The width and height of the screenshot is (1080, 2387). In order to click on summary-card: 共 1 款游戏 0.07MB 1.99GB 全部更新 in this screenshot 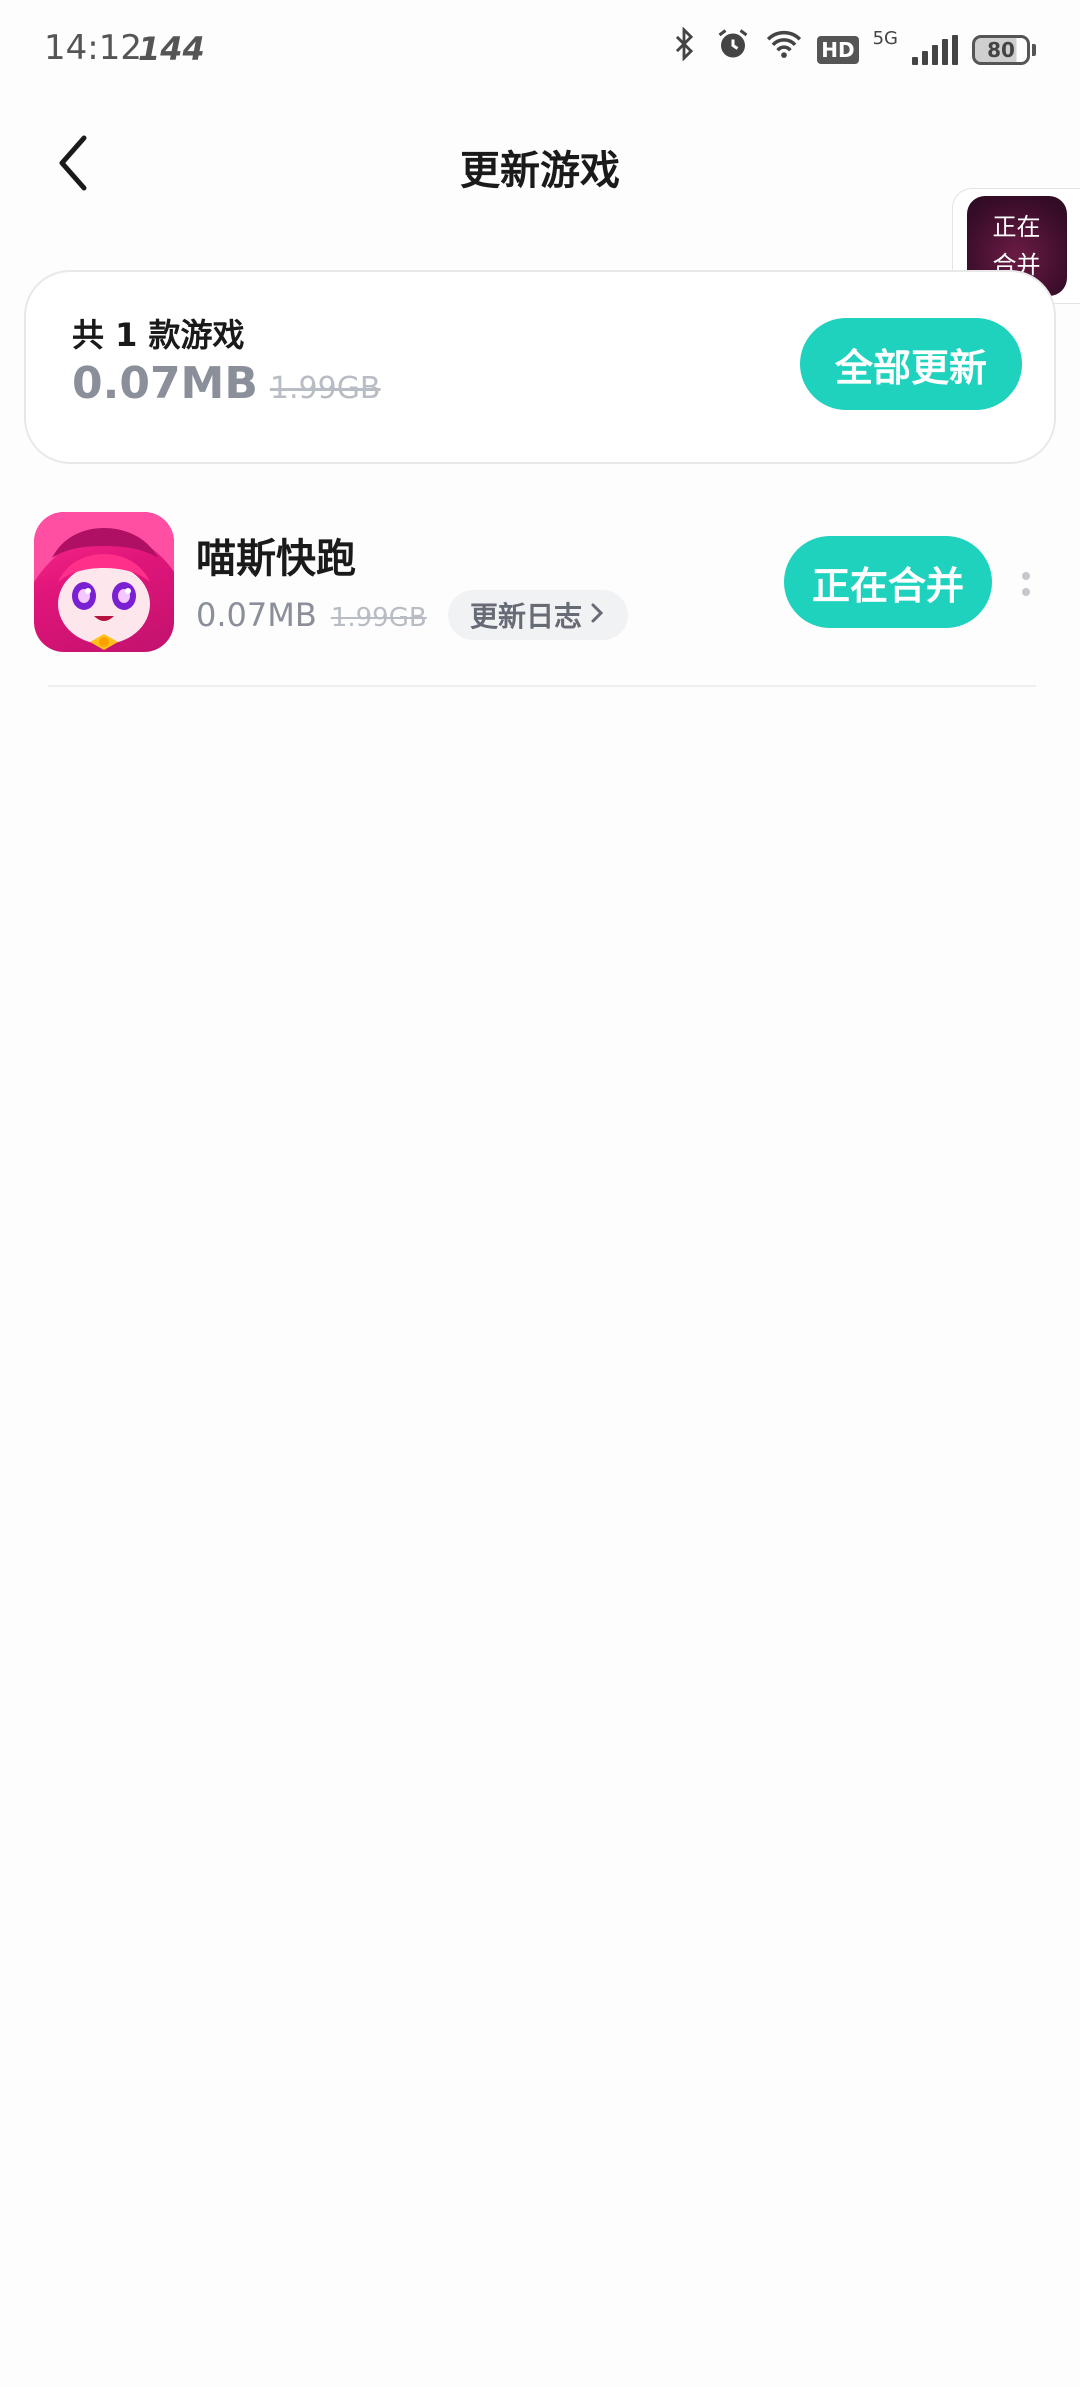, I will do `click(540, 367)`.